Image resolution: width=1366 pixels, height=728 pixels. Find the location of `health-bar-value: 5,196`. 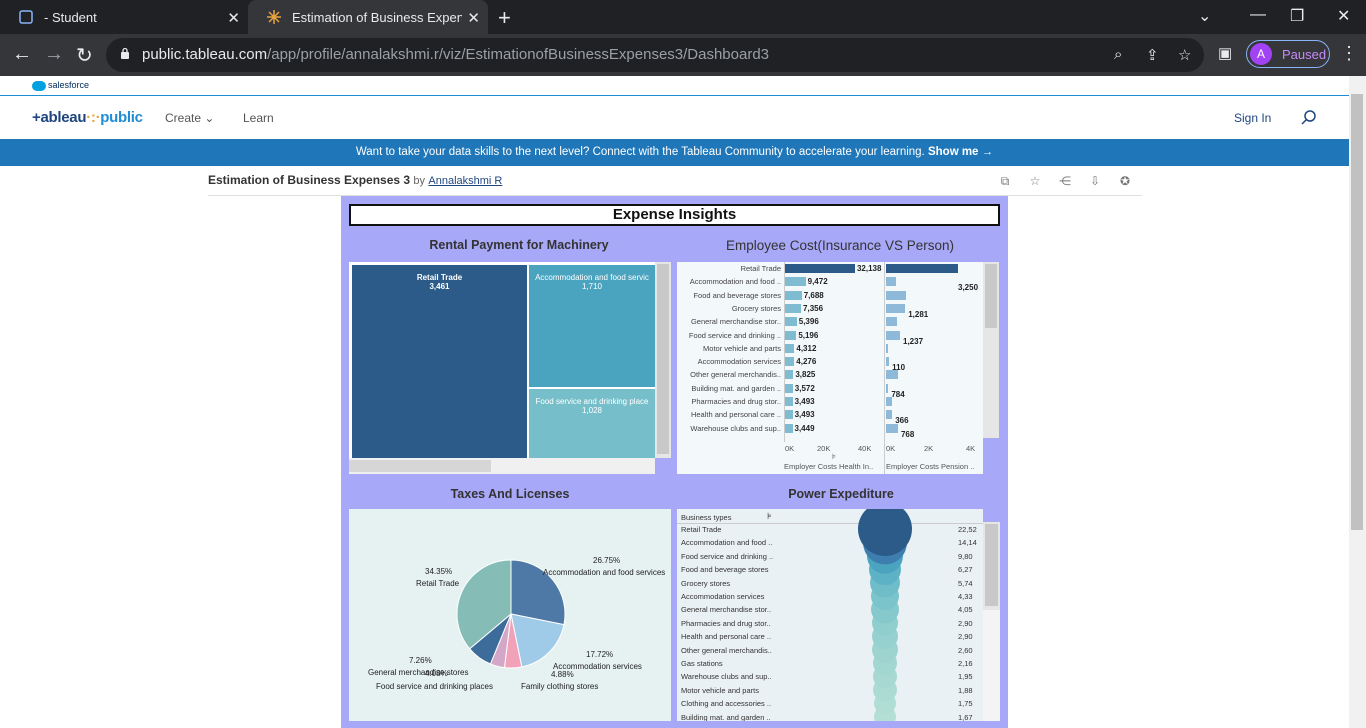

health-bar-value: 5,196 is located at coordinates (808, 335).